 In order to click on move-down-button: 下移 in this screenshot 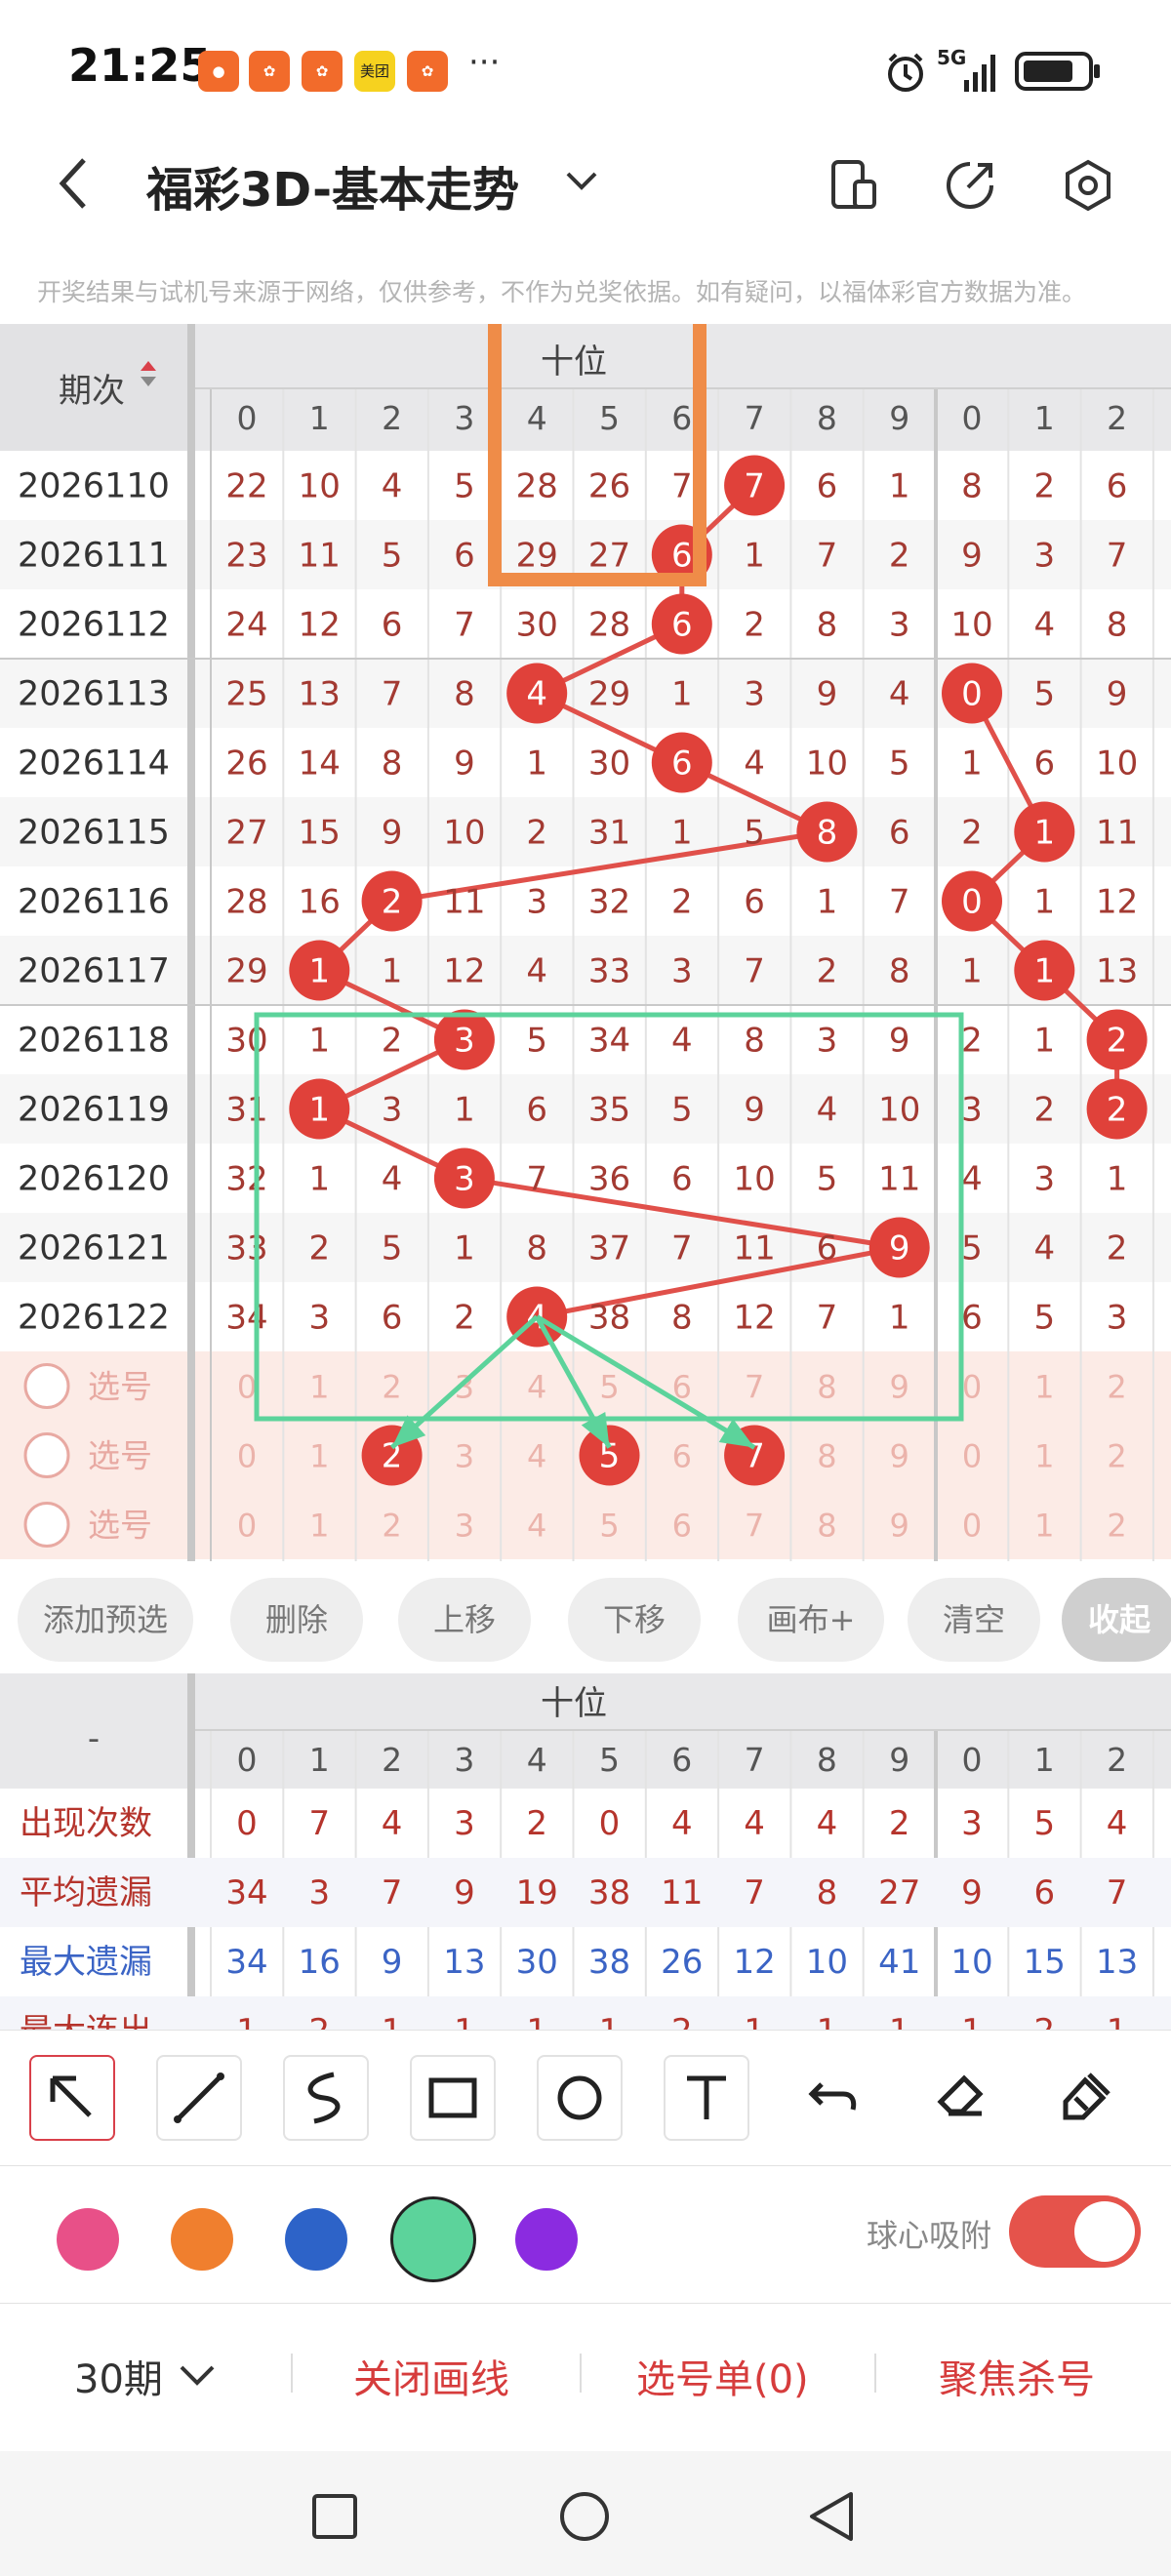, I will do `click(634, 1620)`.